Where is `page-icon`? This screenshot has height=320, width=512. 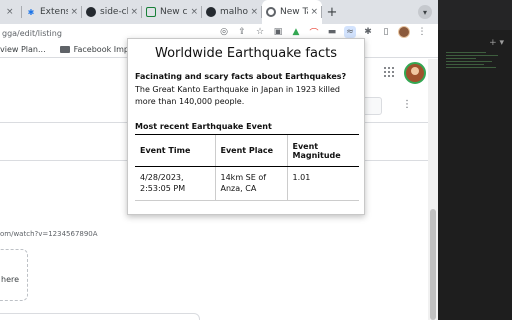
page-icon is located at coordinates (151, 12).